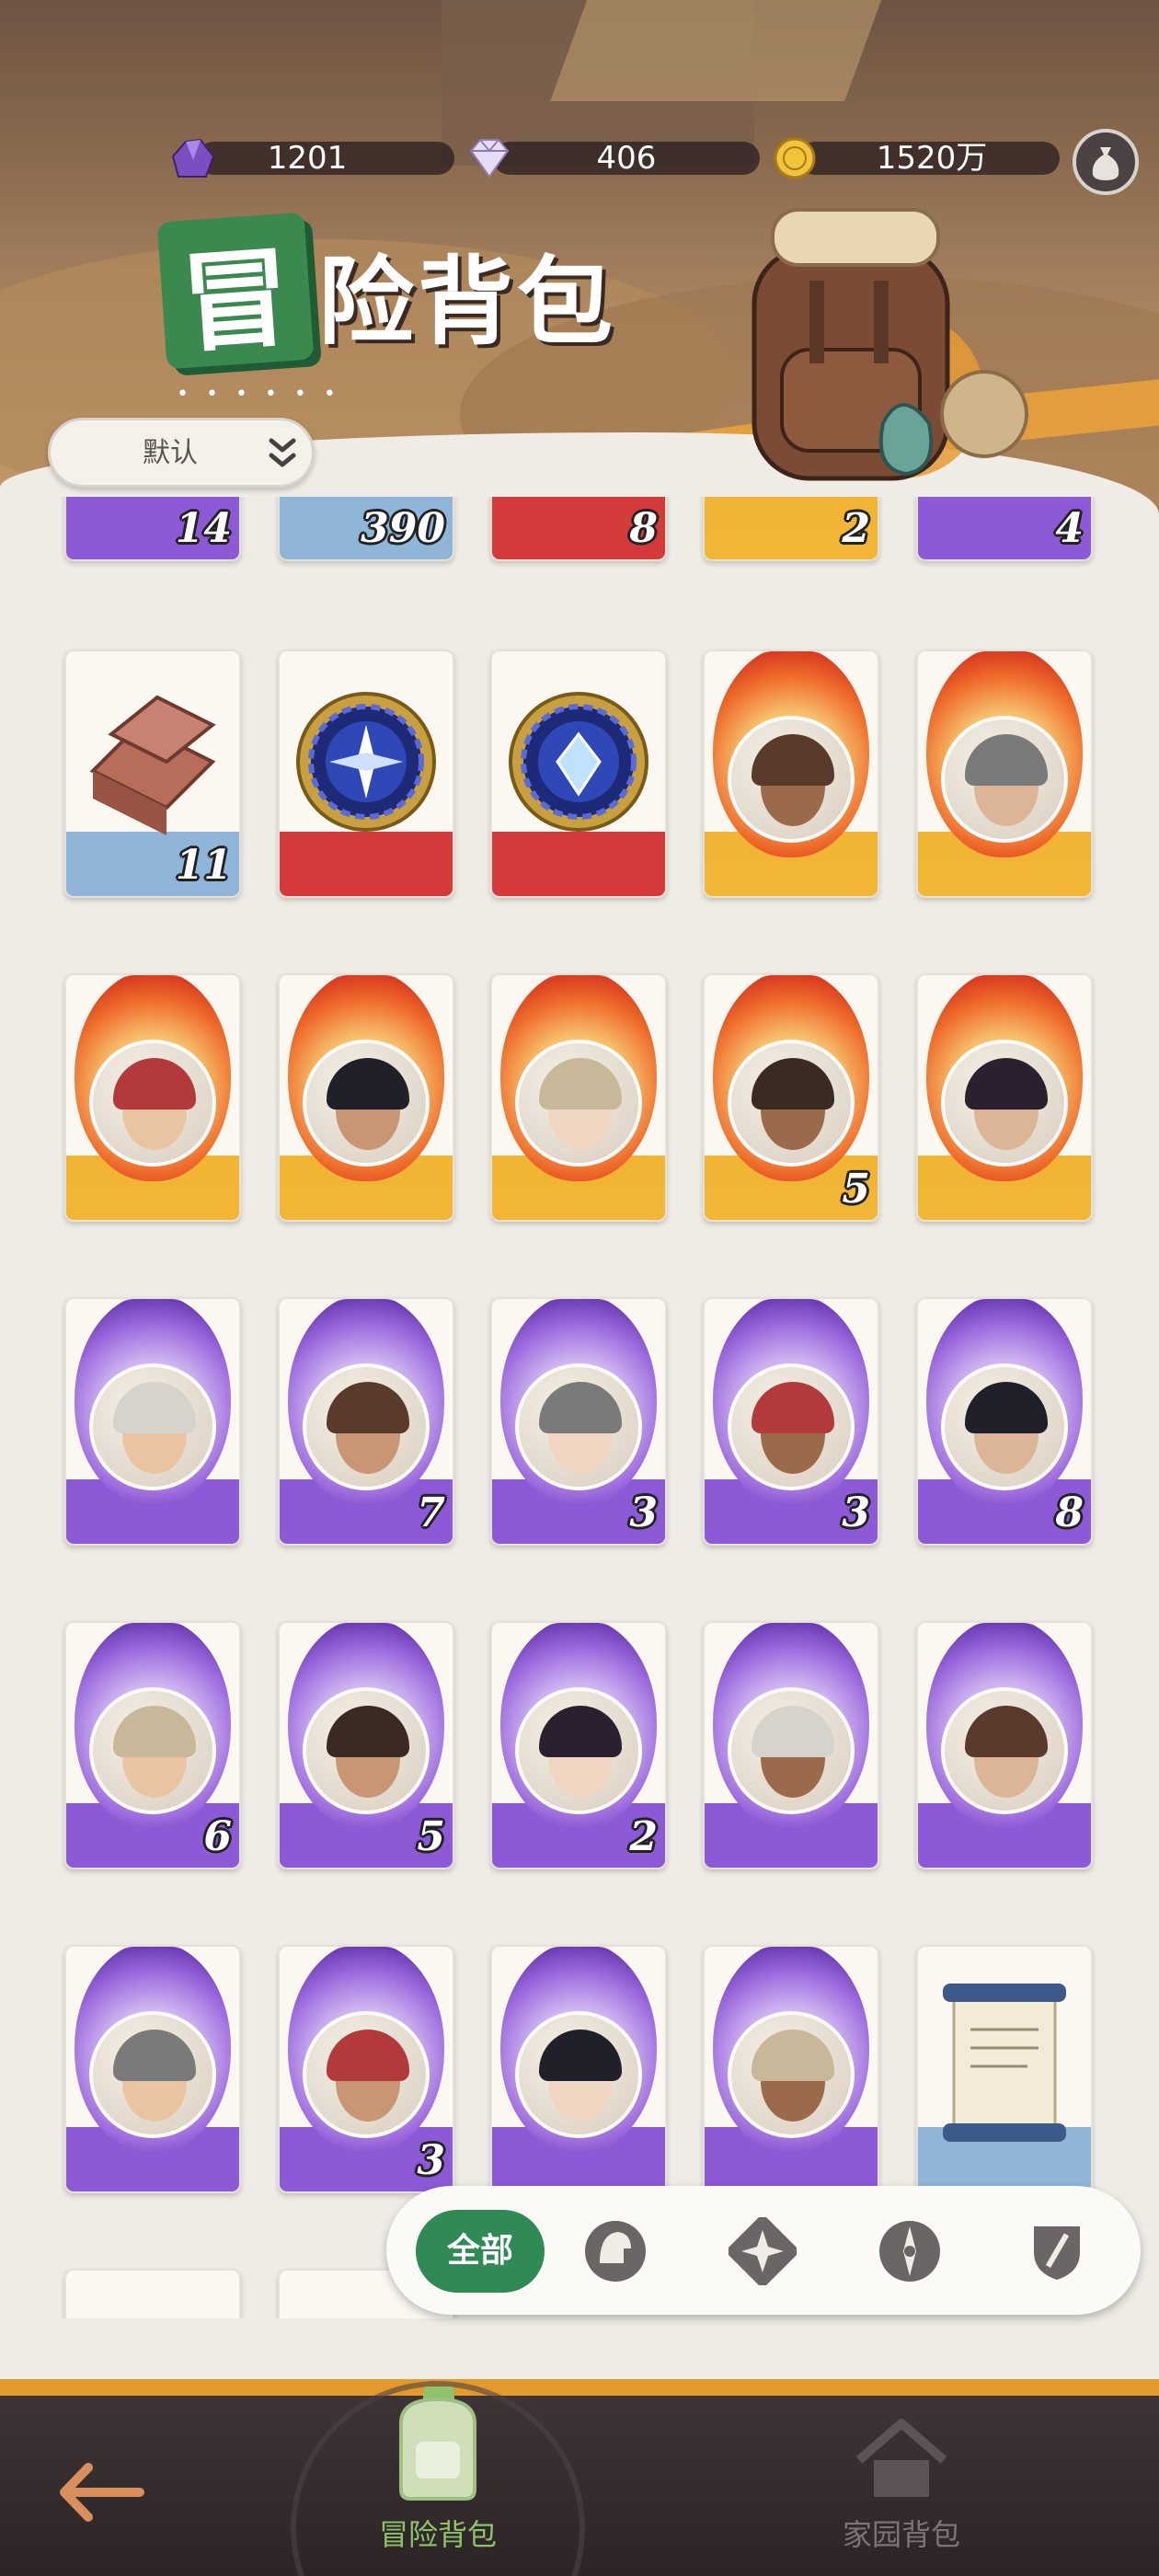 This screenshot has width=1159, height=2576. I want to click on sort-selected-label: 默认, so click(170, 453).